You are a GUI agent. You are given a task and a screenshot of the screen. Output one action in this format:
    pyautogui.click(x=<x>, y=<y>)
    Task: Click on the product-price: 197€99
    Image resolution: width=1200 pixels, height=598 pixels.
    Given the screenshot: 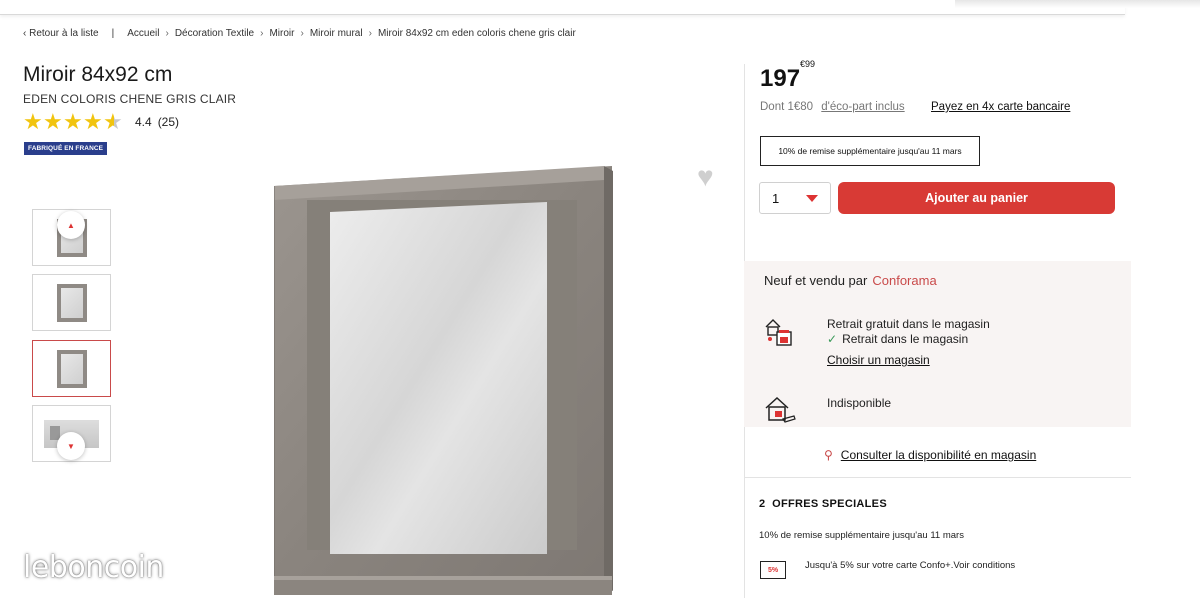 What is the action you would take?
    pyautogui.click(x=787, y=76)
    